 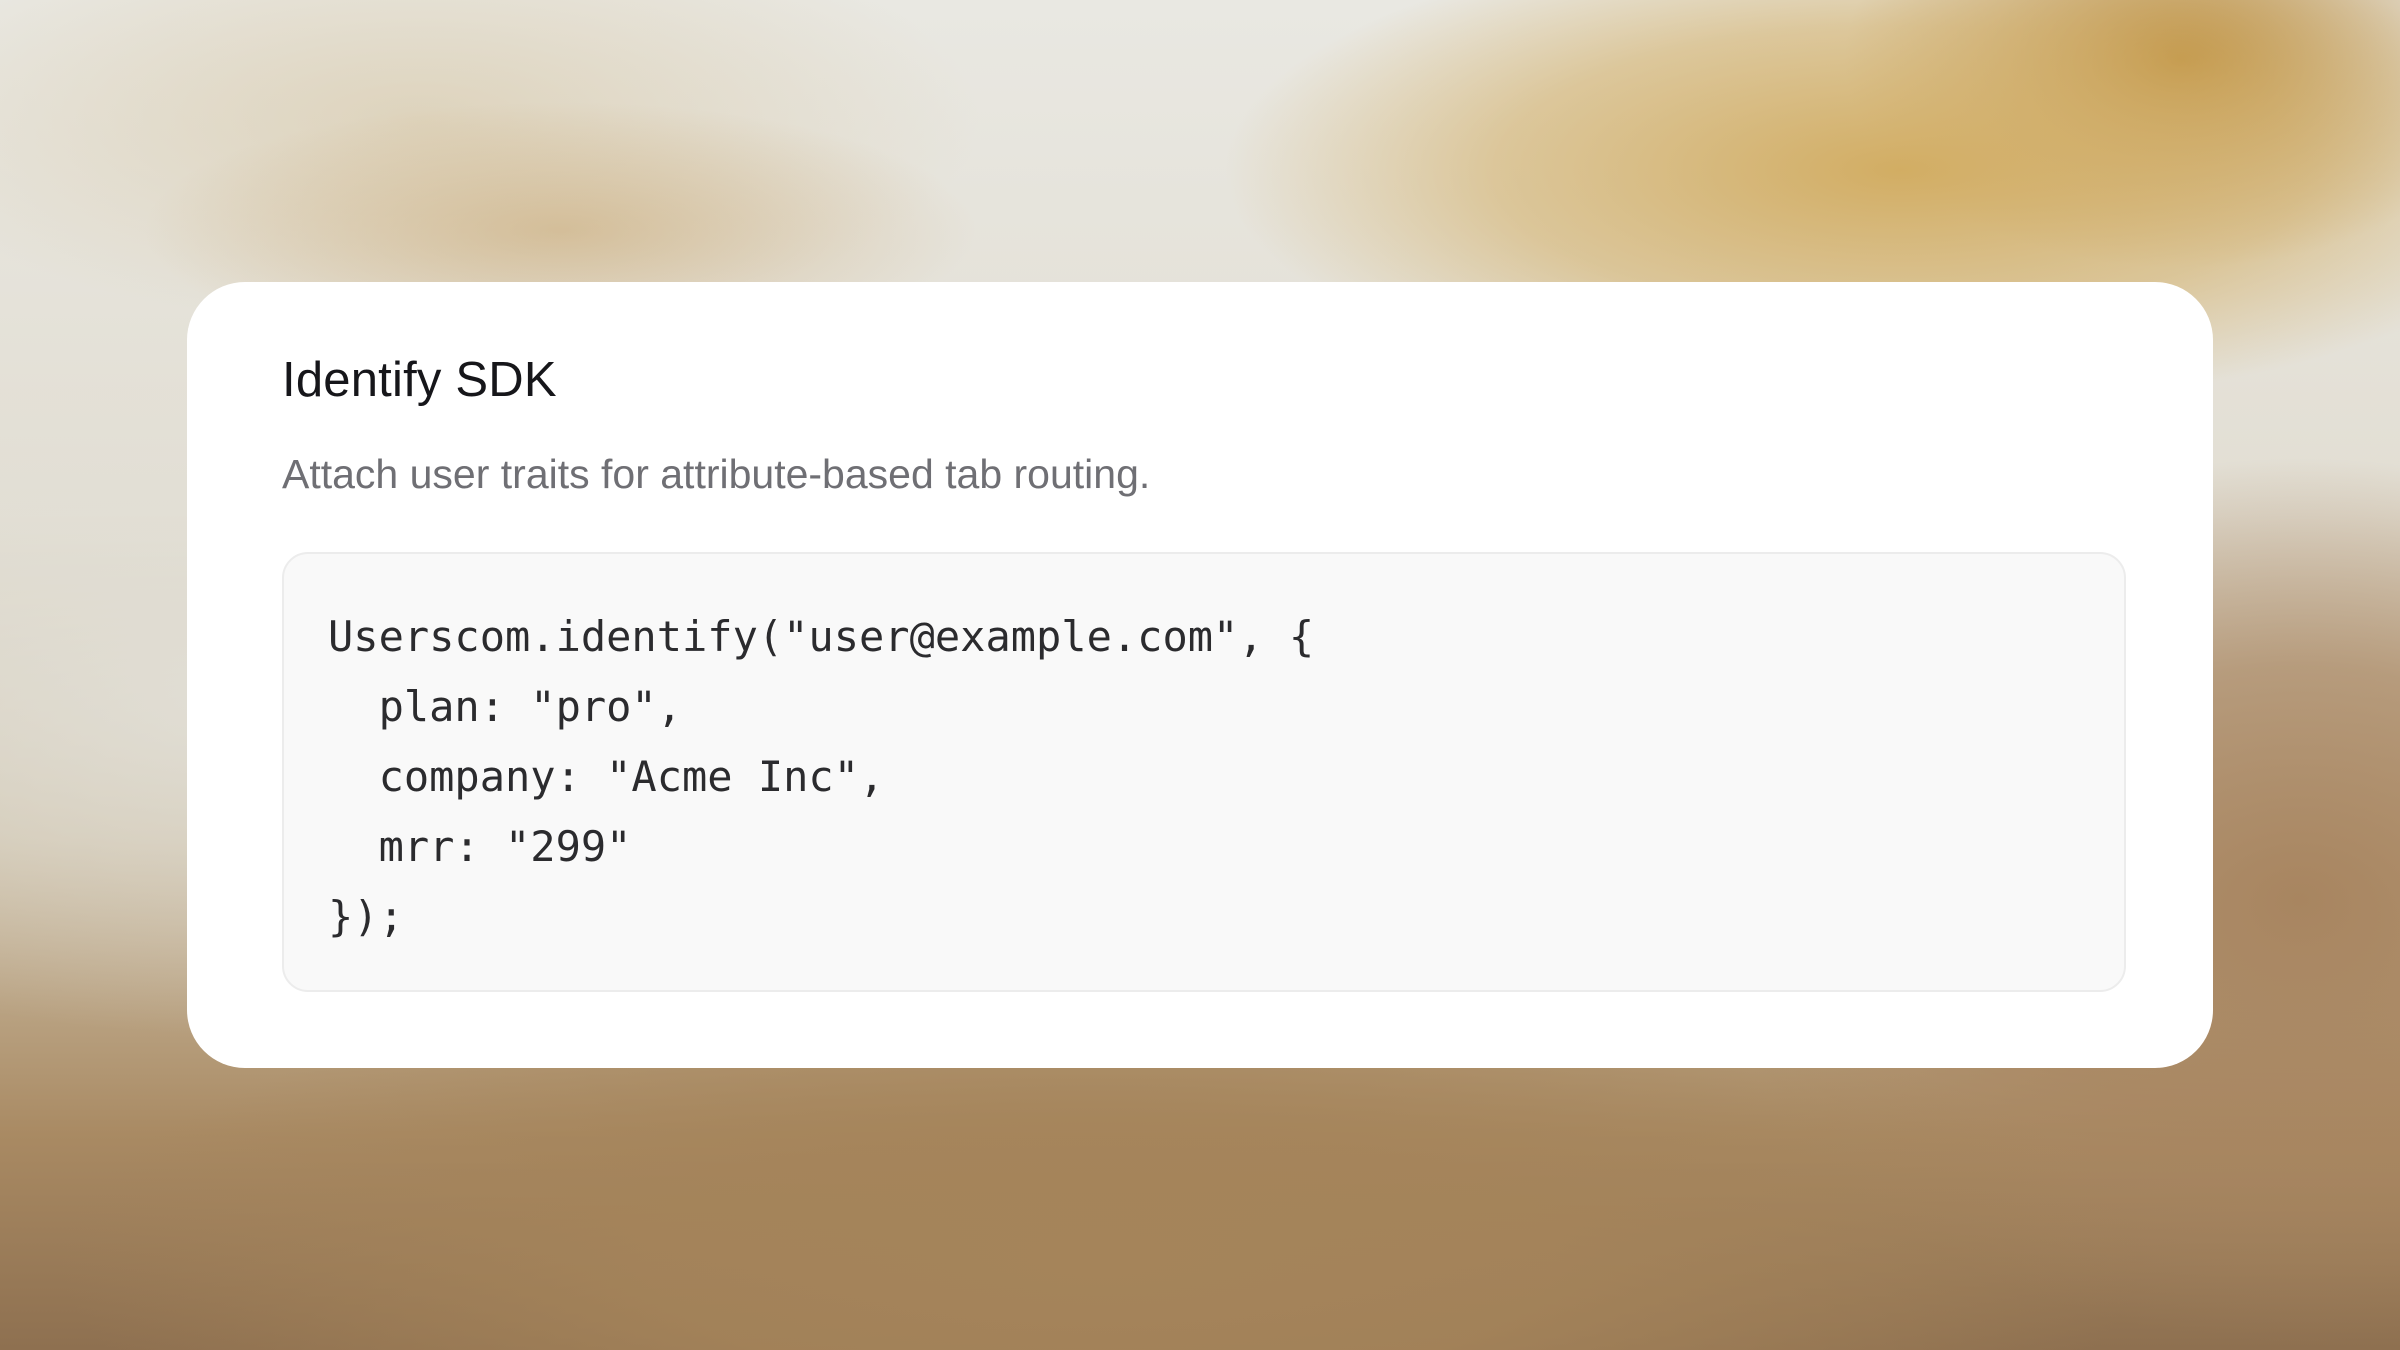 I want to click on code-line: company: "Acme Inc",, so click(x=606, y=776).